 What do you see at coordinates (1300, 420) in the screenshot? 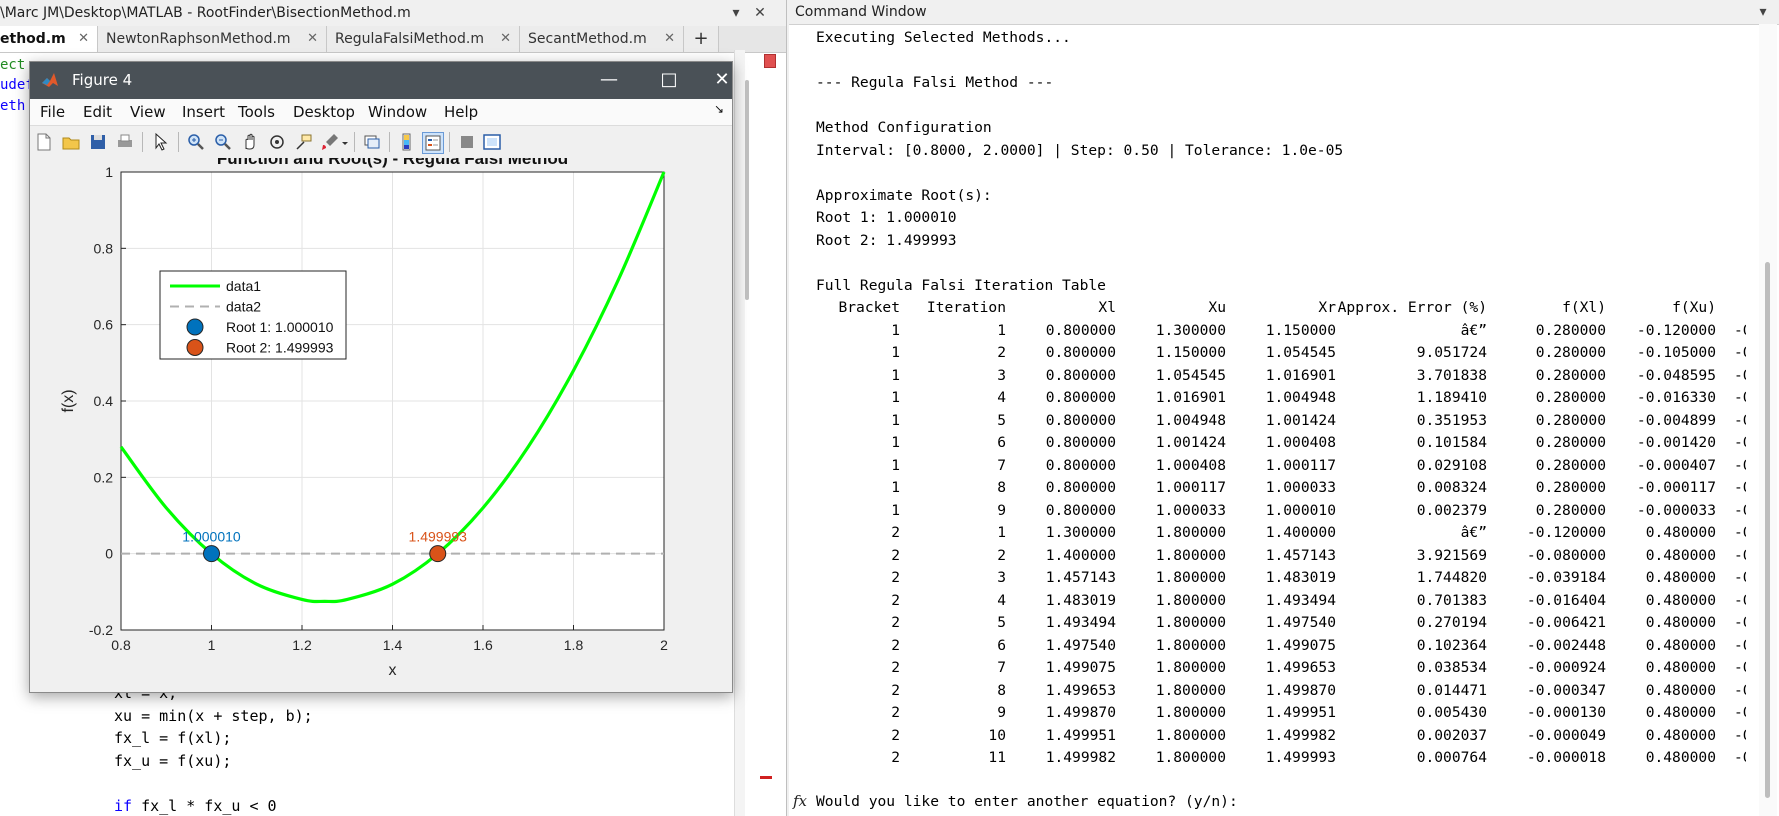
I see `table-cell: 1.001424` at bounding box center [1300, 420].